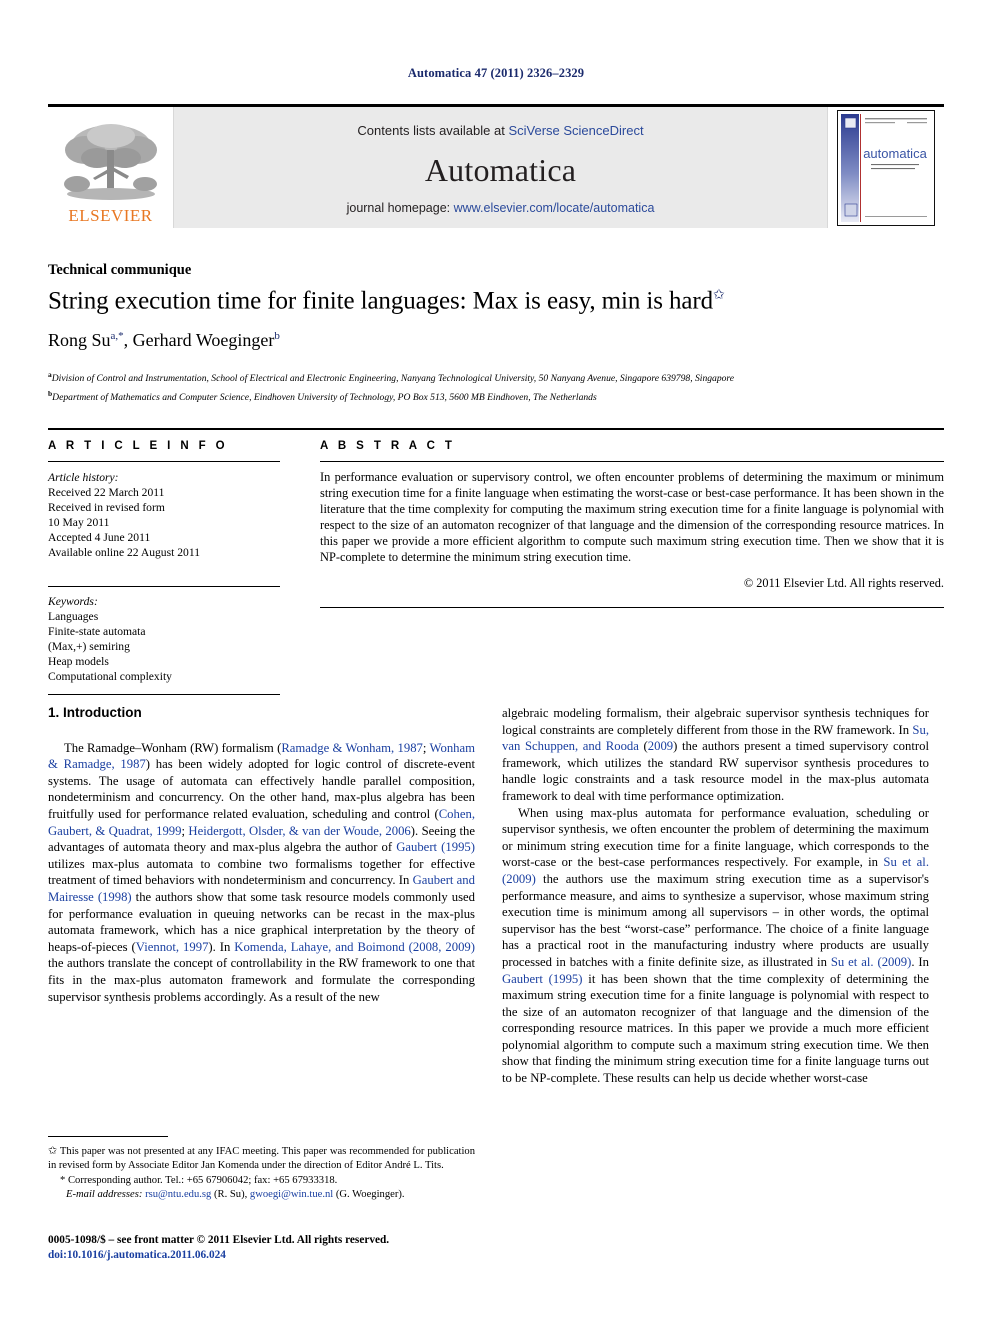  I want to click on email-owner: (G. Woeginger), so click(368, 1195).